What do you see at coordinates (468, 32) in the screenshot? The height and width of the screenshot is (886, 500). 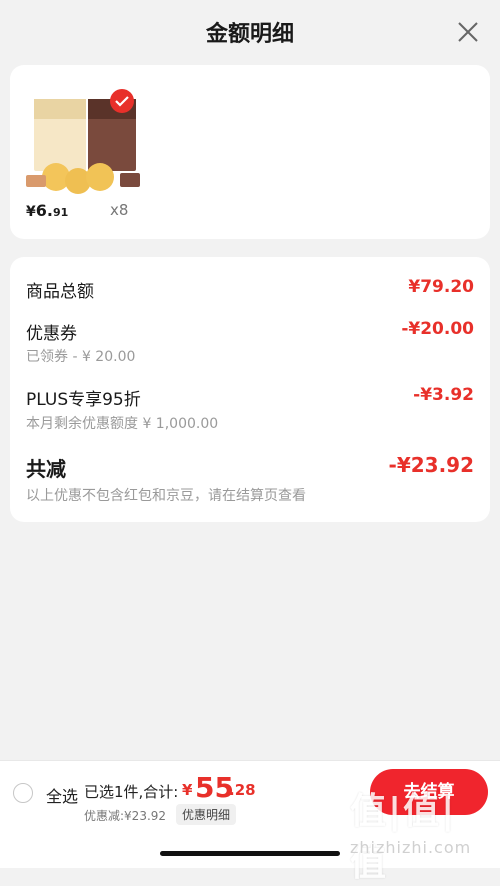 I see `close-icon` at bounding box center [468, 32].